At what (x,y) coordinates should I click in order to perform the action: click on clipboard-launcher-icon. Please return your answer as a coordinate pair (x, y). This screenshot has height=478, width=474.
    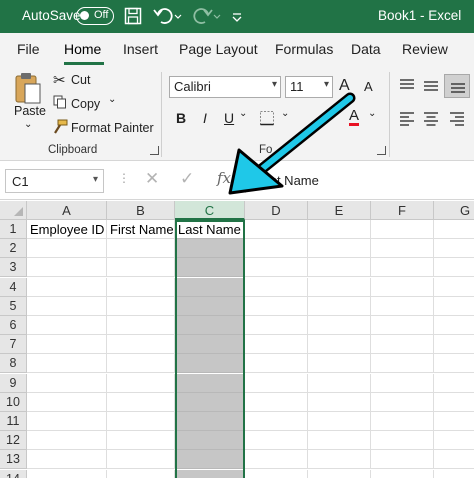
    Looking at the image, I should click on (154, 150).